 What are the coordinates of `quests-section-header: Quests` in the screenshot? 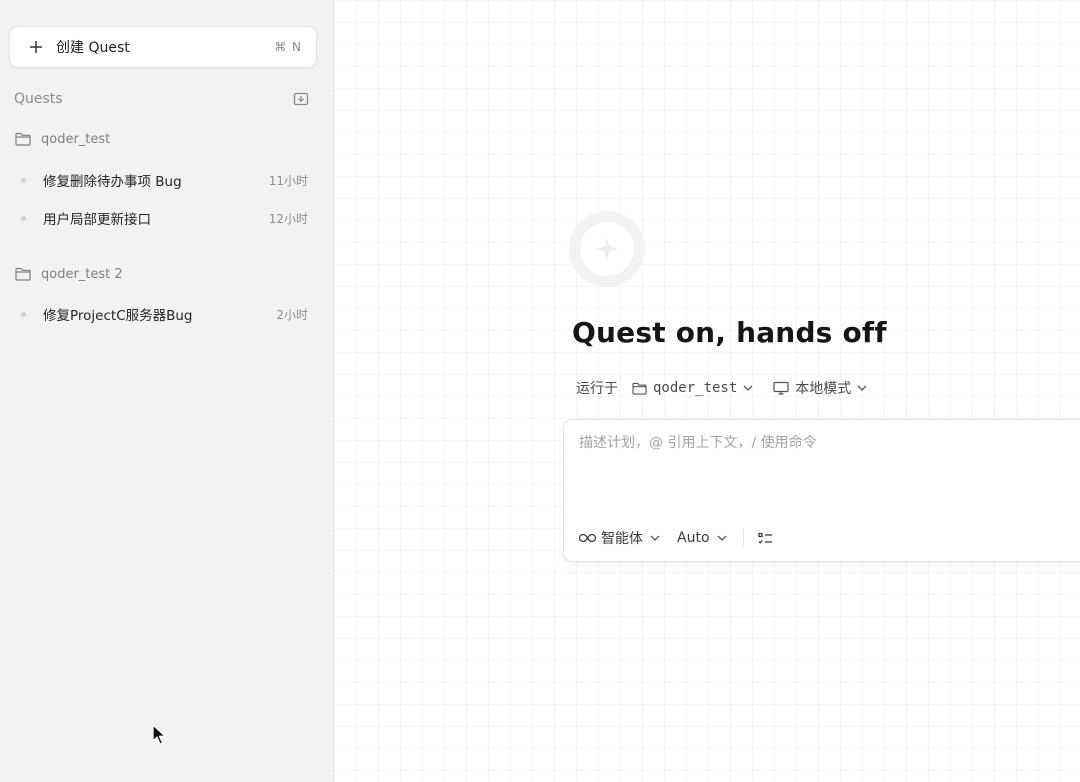 It's located at (162, 99).